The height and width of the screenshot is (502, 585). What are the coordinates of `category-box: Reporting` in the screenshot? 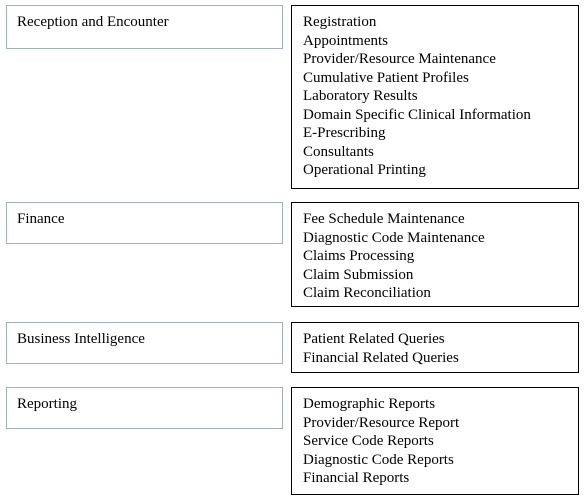 It's located at (144, 408).